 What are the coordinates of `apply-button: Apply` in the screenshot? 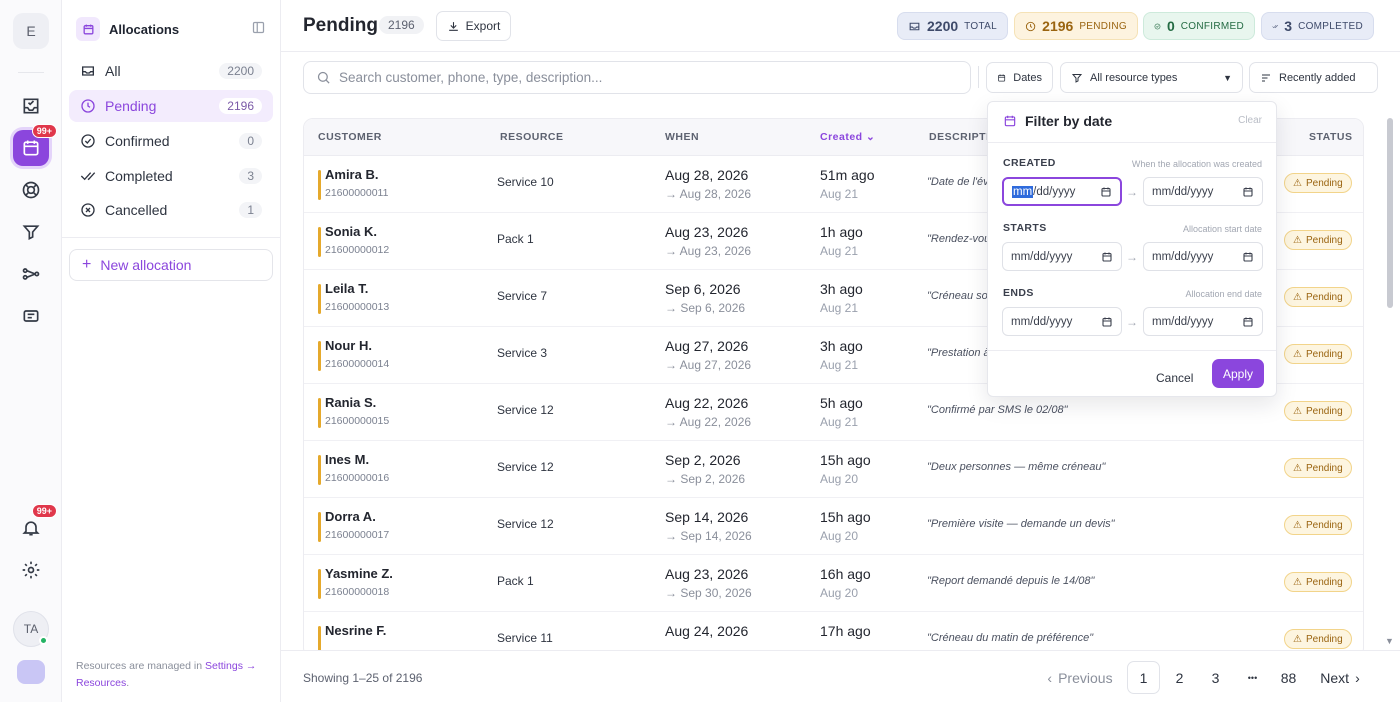 It's located at (1238, 373).